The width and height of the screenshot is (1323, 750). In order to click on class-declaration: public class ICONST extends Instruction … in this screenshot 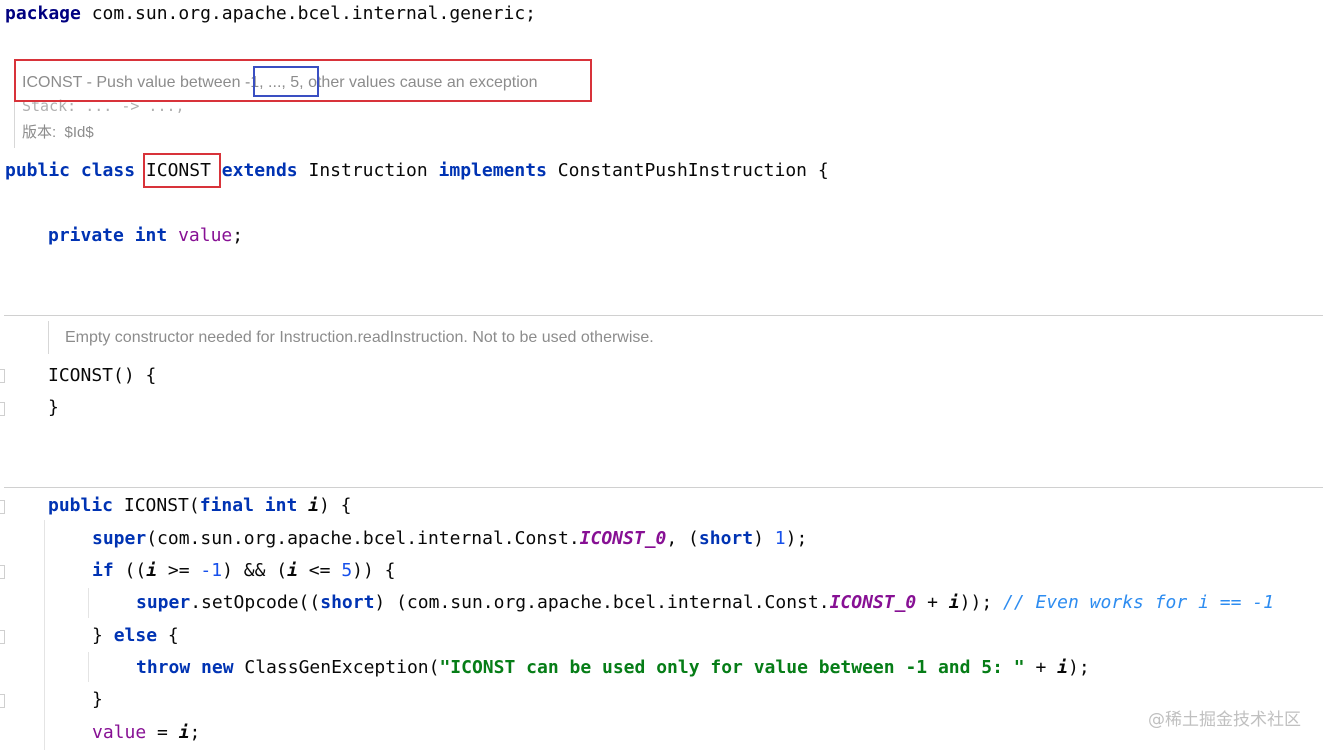, I will do `click(417, 171)`.